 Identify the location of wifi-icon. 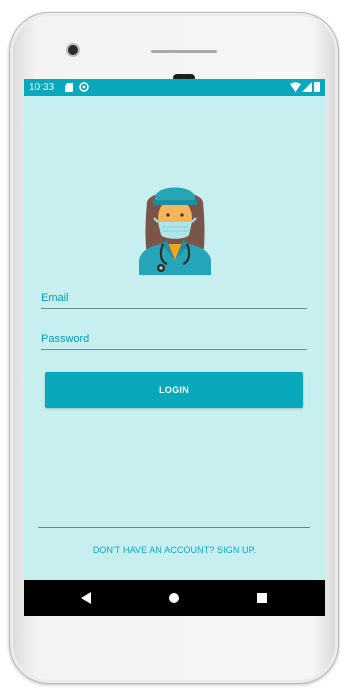
(295, 87).